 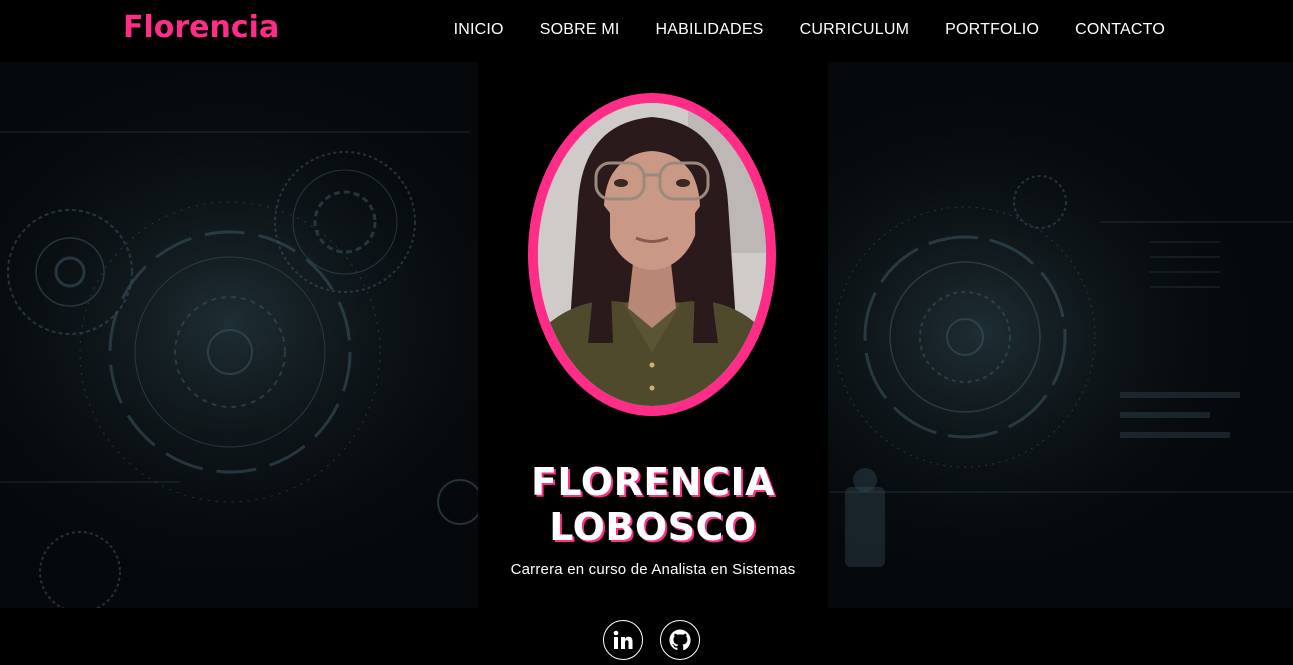 I want to click on github-button, so click(x=680, y=640).